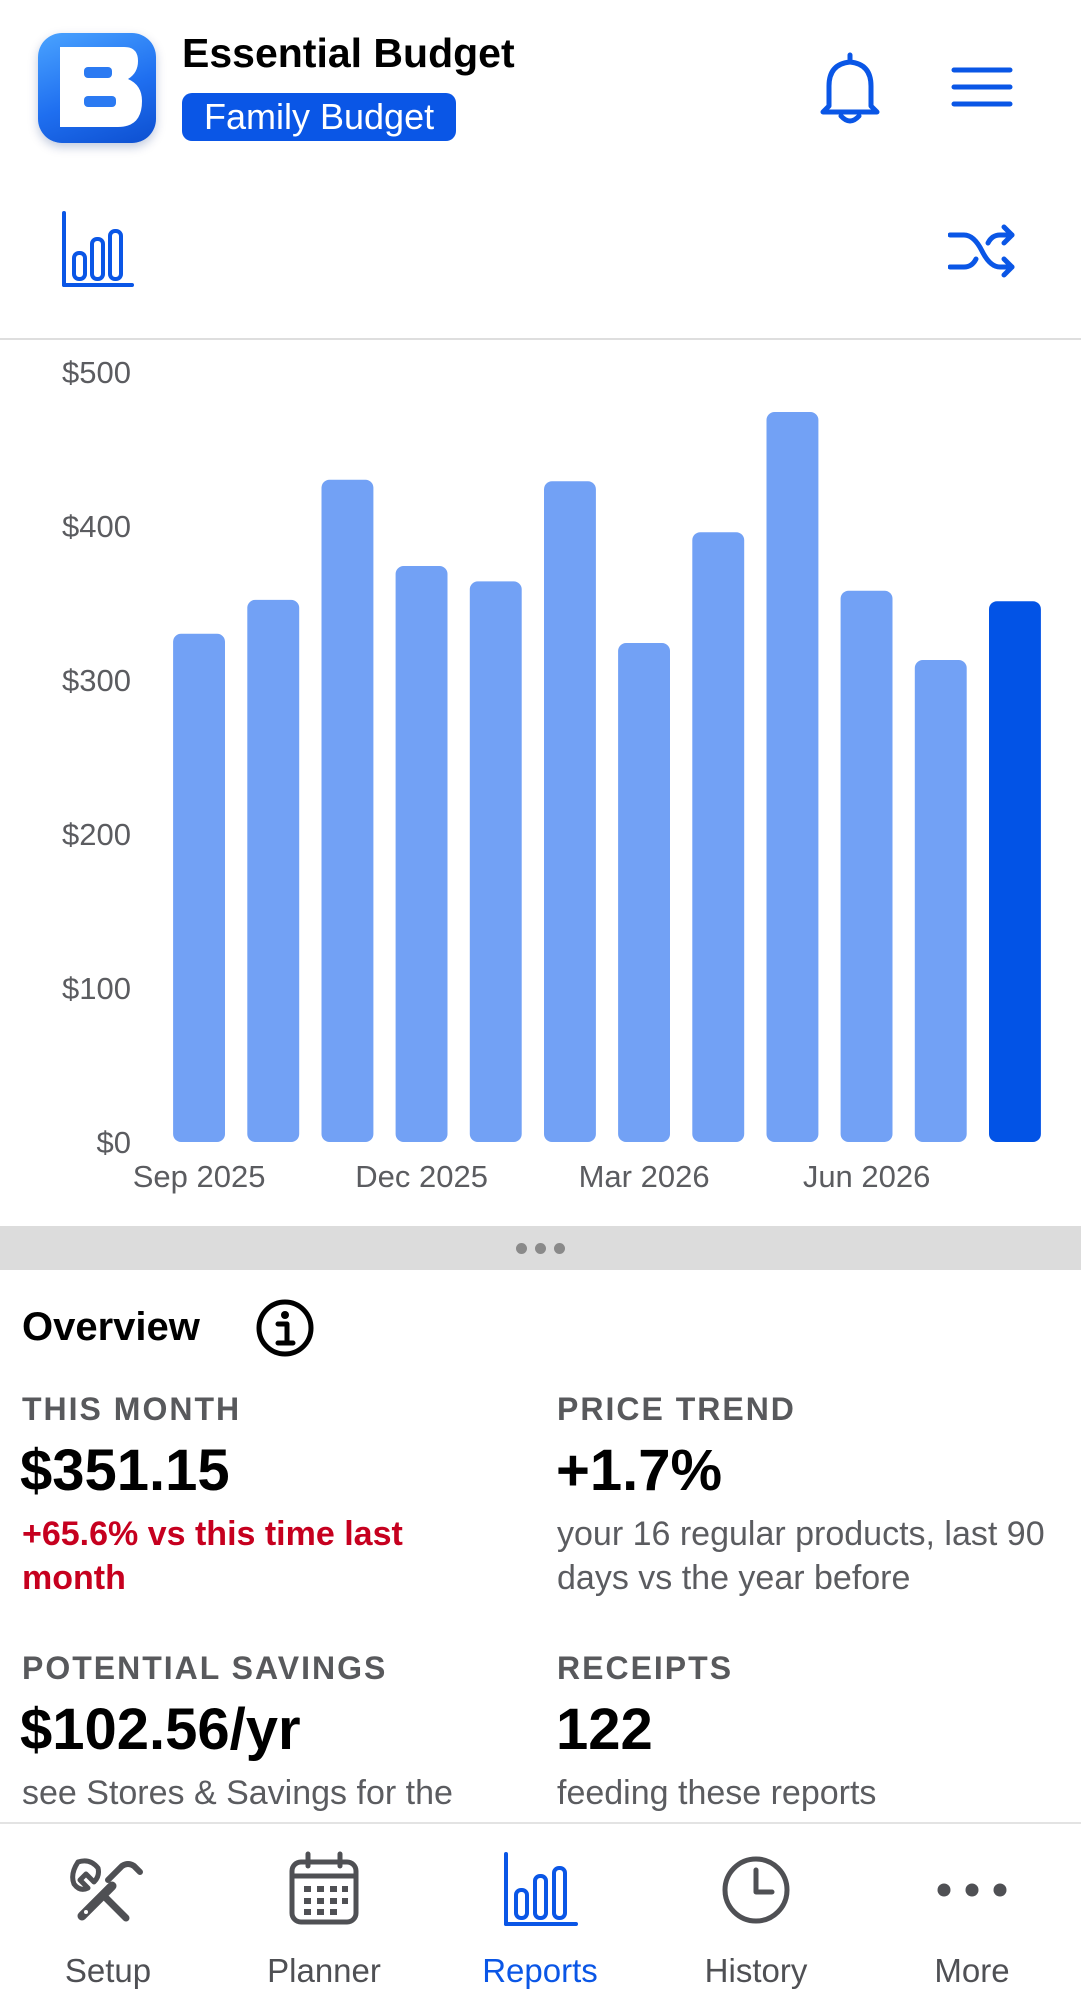 This screenshot has width=1081, height=1999. What do you see at coordinates (639, 1470) in the screenshot?
I see `stat-value-price-trend: +1.7%` at bounding box center [639, 1470].